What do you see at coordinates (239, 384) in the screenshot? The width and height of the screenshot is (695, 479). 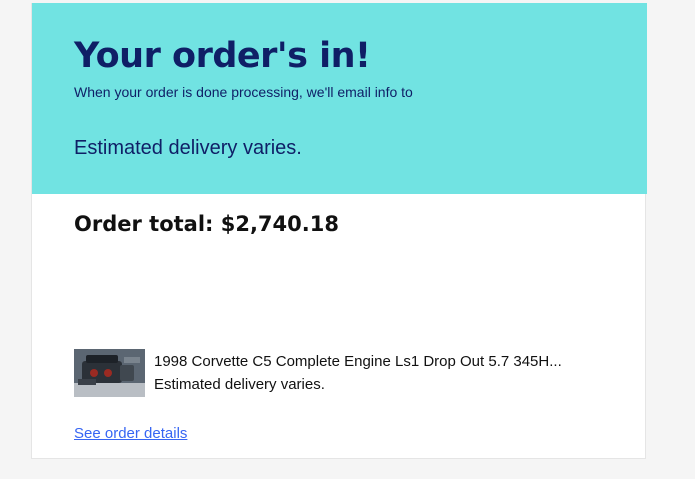 I see `item-delivery-estimate: Estimated delivery varies.` at bounding box center [239, 384].